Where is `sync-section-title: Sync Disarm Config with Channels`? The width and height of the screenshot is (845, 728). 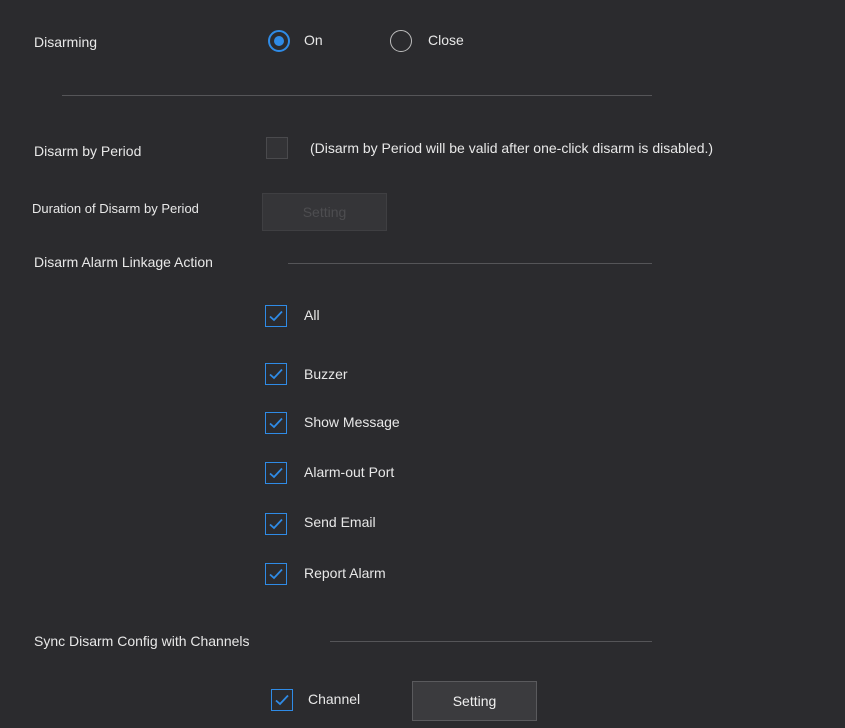 sync-section-title: Sync Disarm Config with Channels is located at coordinates (142, 641).